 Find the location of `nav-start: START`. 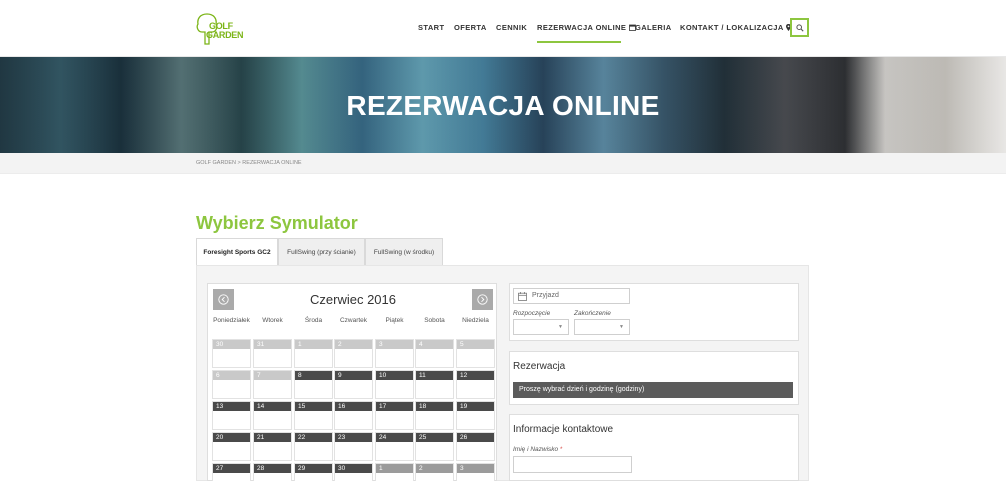

nav-start: START is located at coordinates (431, 27).